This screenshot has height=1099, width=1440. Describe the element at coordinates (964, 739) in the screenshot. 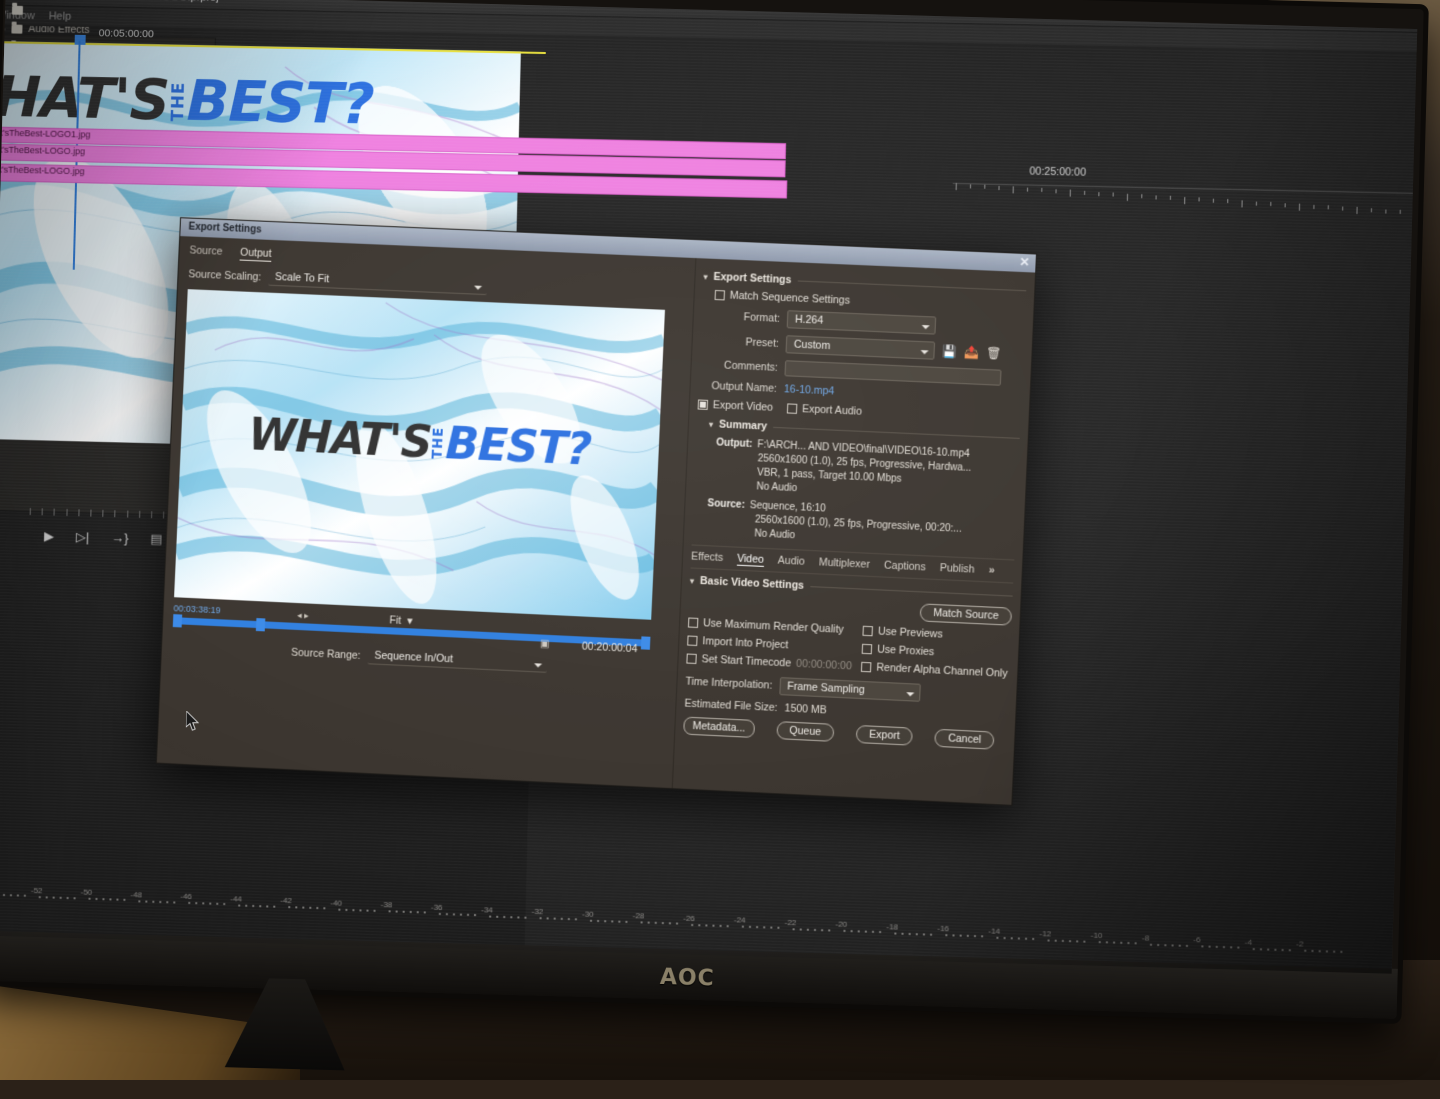

I see `cancel-button: Cancel` at that location.